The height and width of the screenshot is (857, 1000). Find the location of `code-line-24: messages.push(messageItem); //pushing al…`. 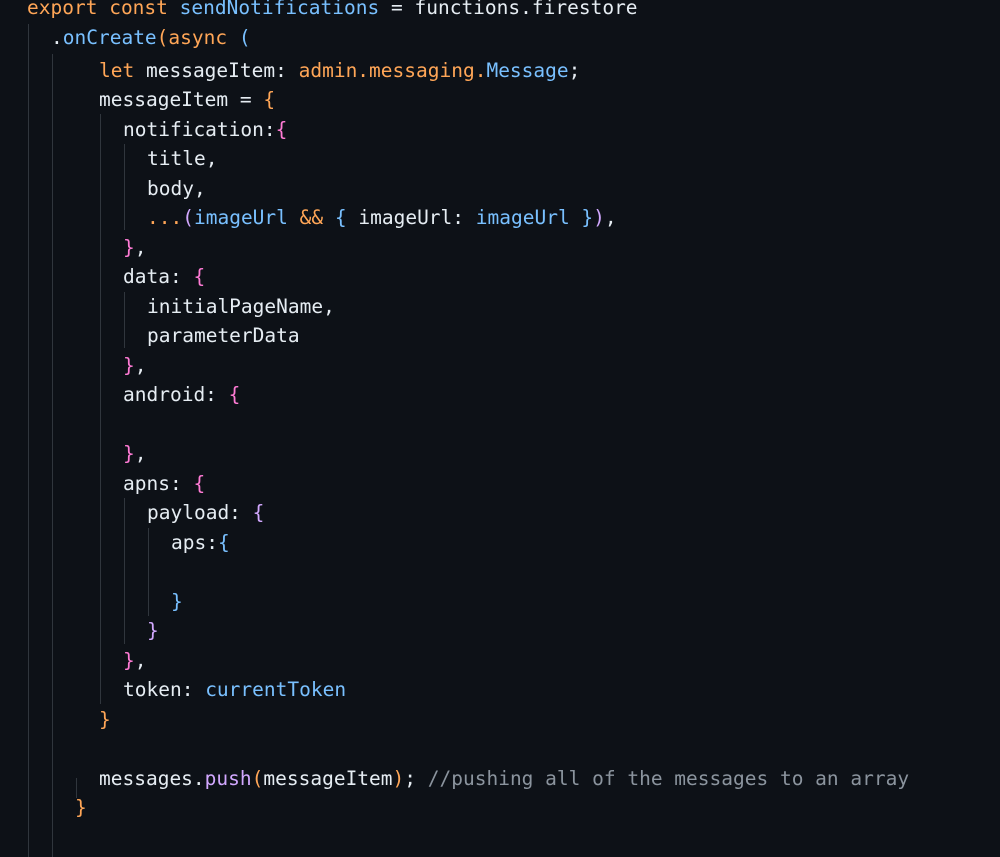

code-line-24: messages.push(messageItem); //pushing al… is located at coordinates (504, 779).